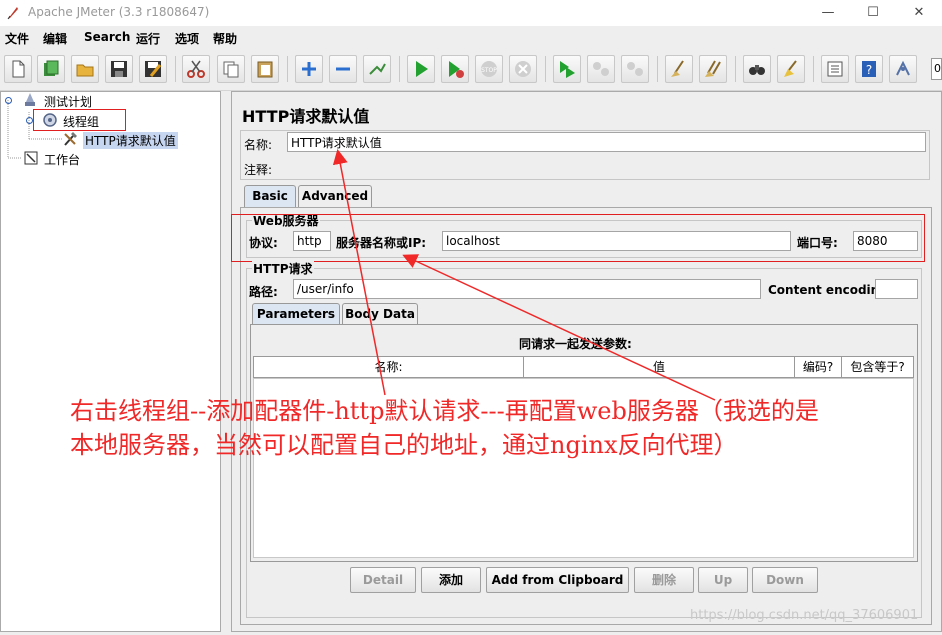 The image size is (942, 635). I want to click on remote-start-icon, so click(567, 69).